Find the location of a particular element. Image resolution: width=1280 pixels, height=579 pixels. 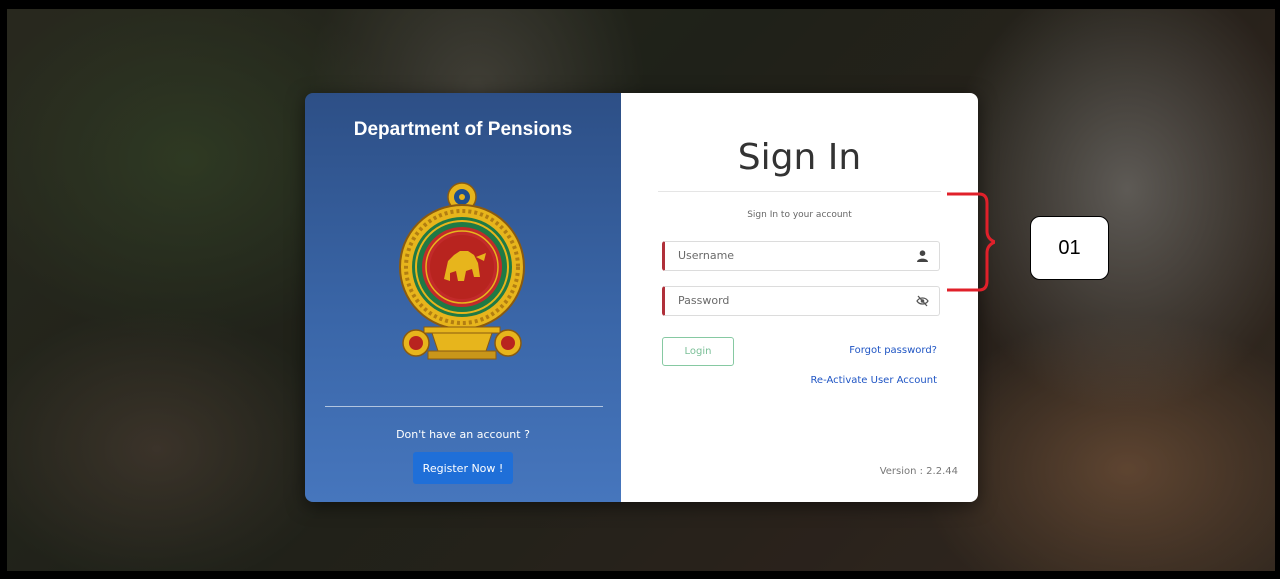

user-icon is located at coordinates (922, 256).